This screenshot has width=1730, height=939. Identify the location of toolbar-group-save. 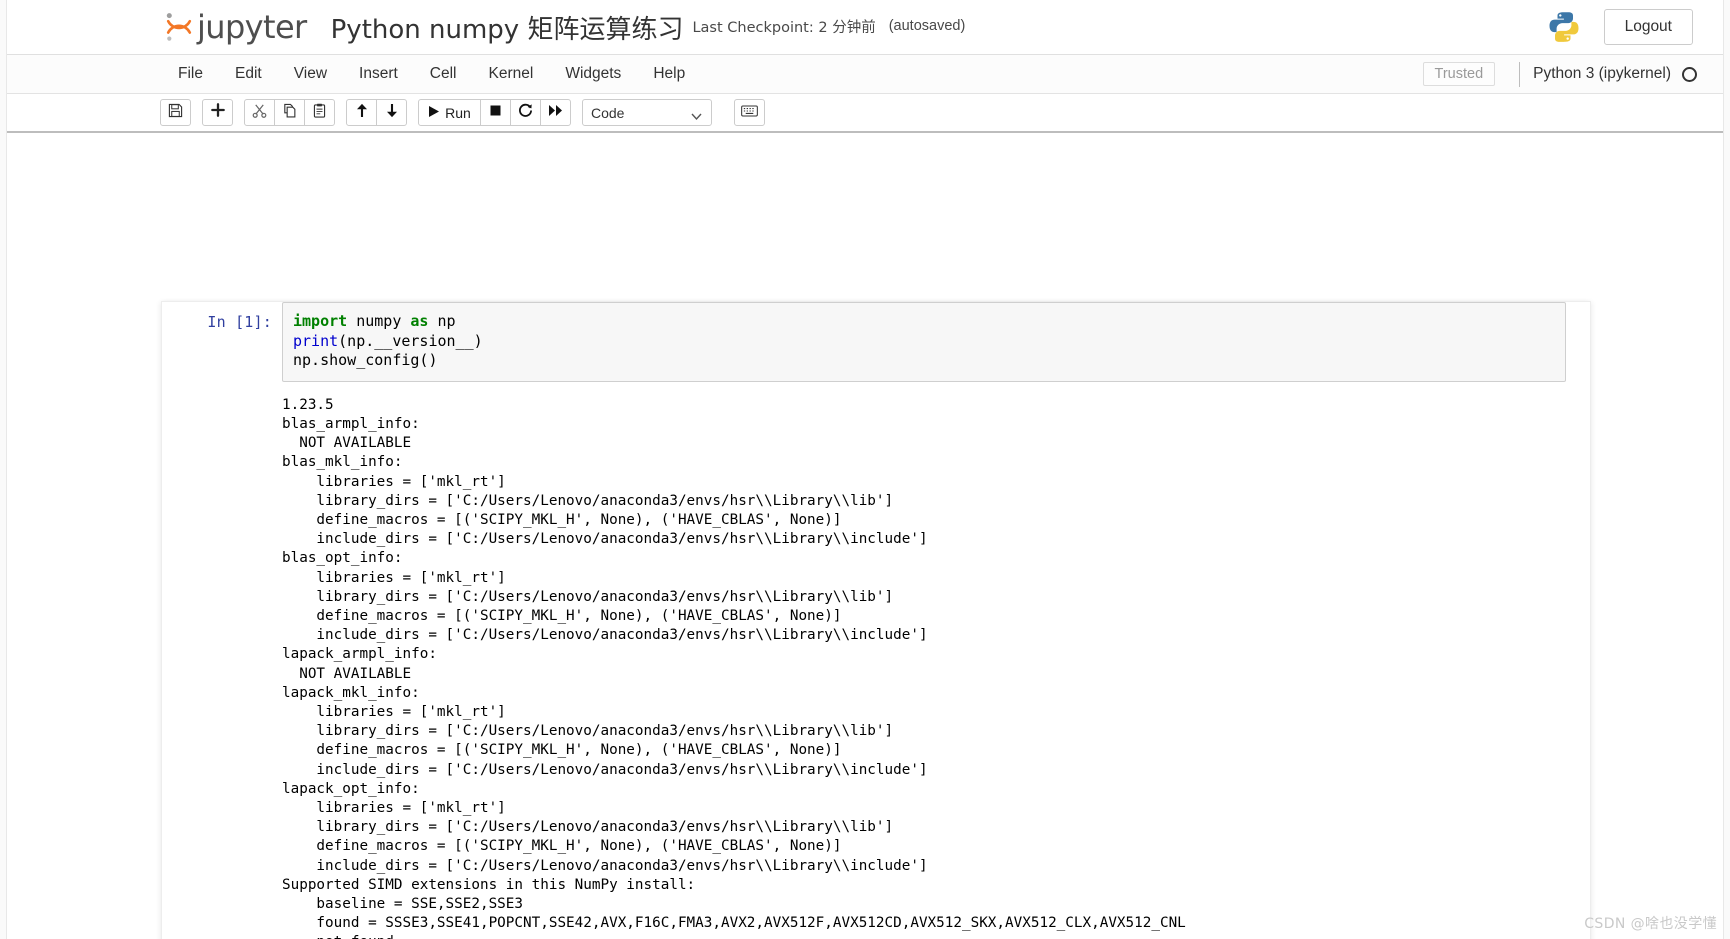
(175, 112).